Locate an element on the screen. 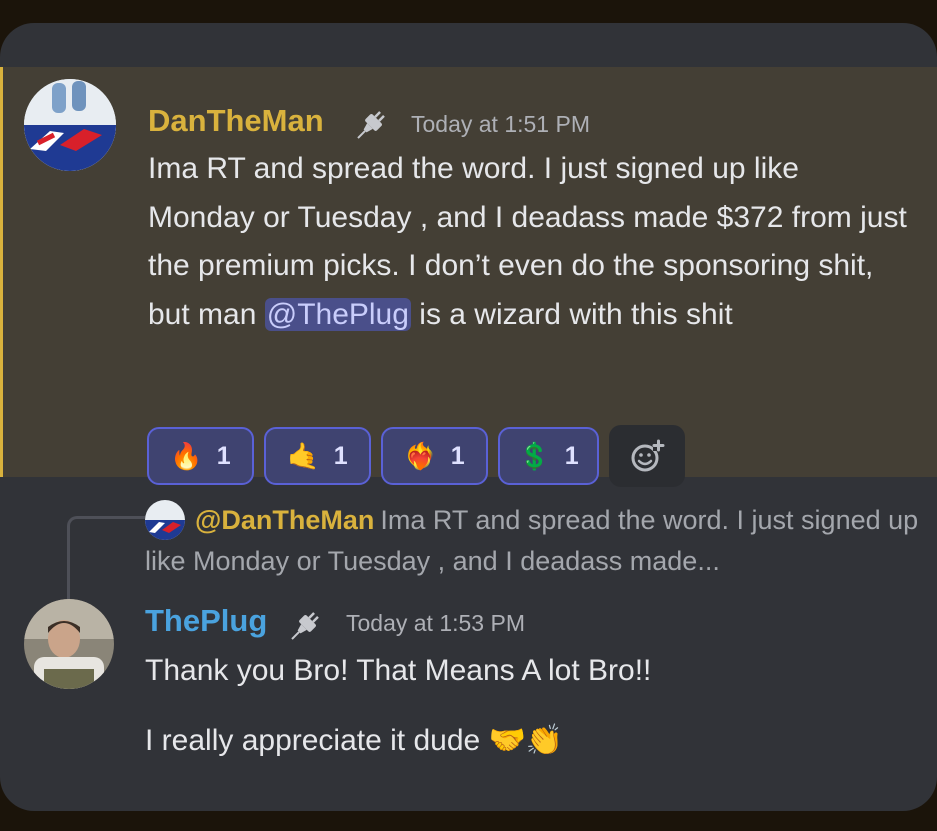  reply-connector is located at coordinates (106, 560).